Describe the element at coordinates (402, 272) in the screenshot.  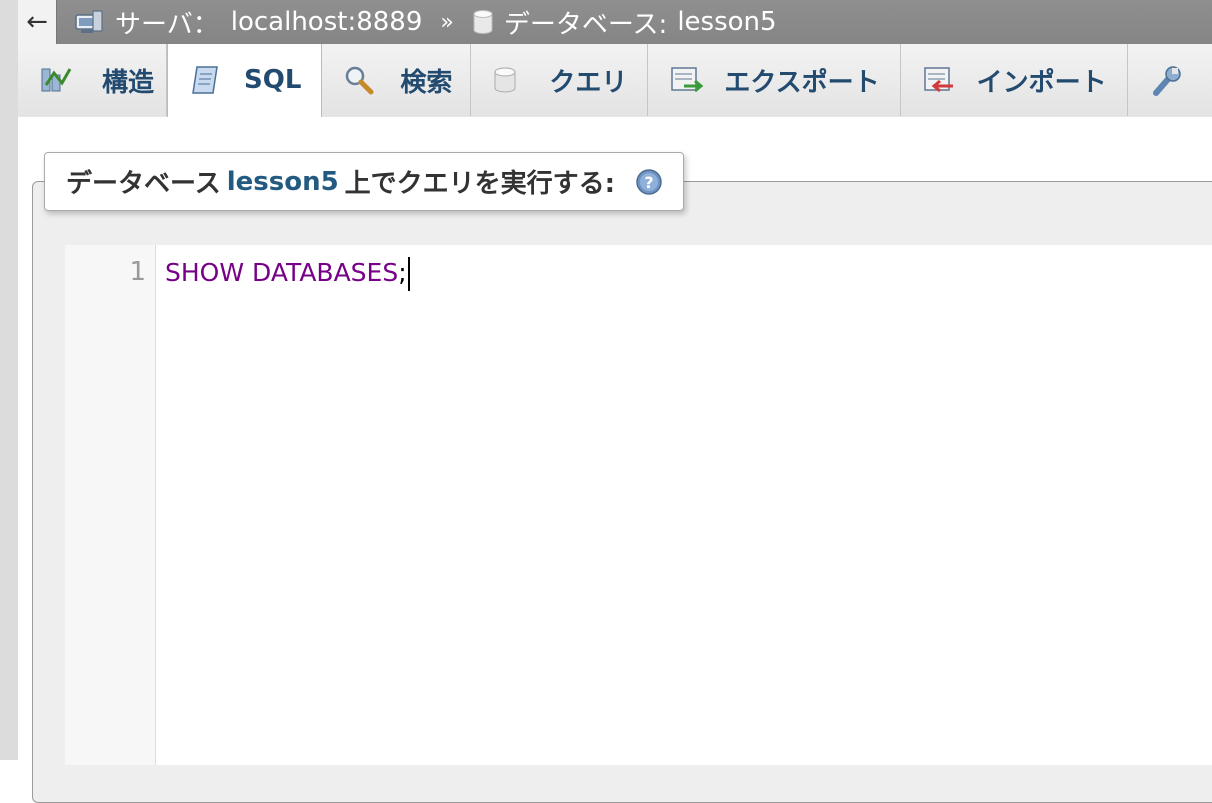
I see `sql-punctuation: ;` at that location.